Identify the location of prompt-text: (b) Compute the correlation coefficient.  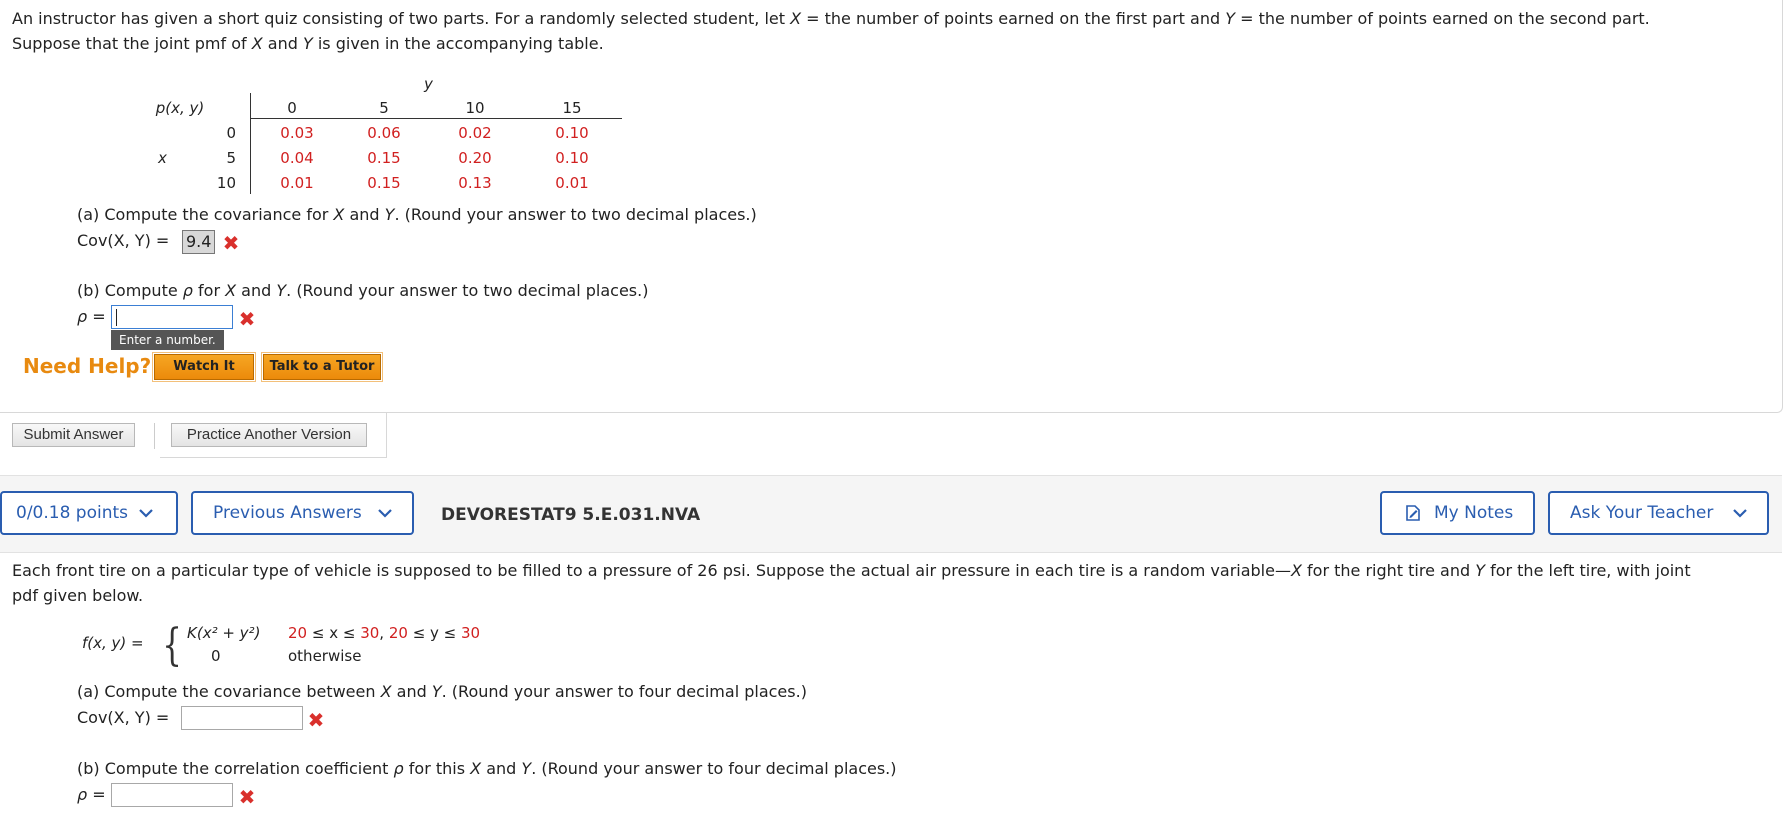
(235, 768).